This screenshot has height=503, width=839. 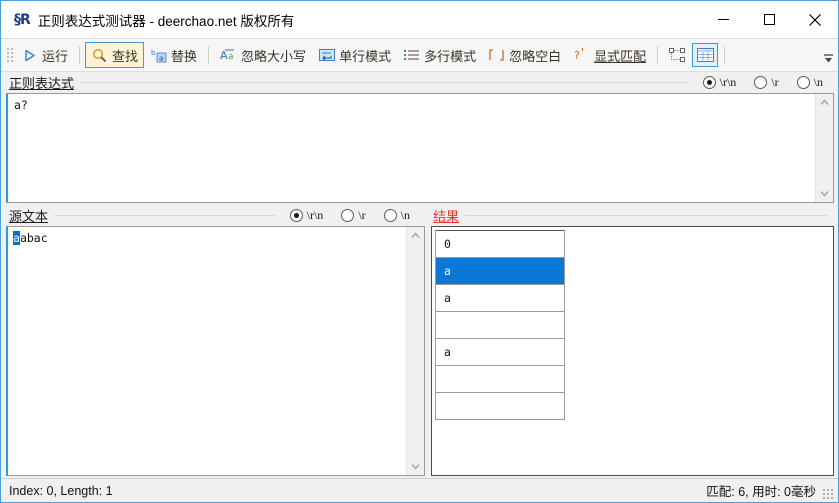 What do you see at coordinates (828, 54) in the screenshot?
I see `toolbar-overflow-button` at bounding box center [828, 54].